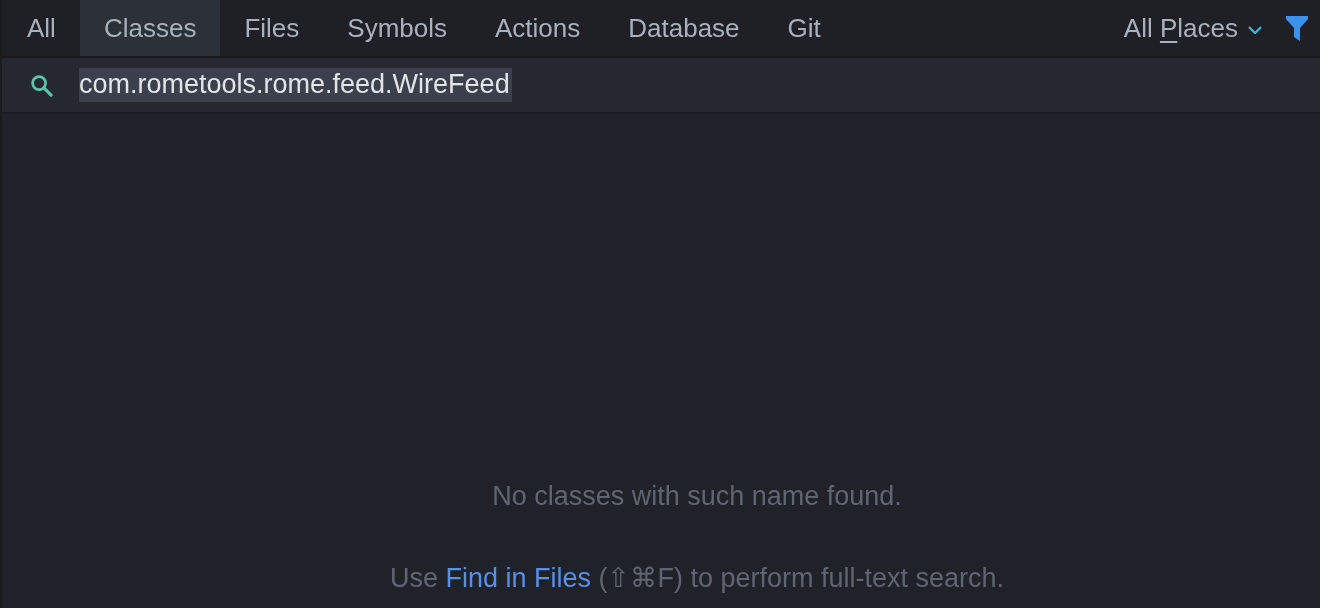 This screenshot has height=608, width=1320. I want to click on chevron-down-icon, so click(1255, 30).